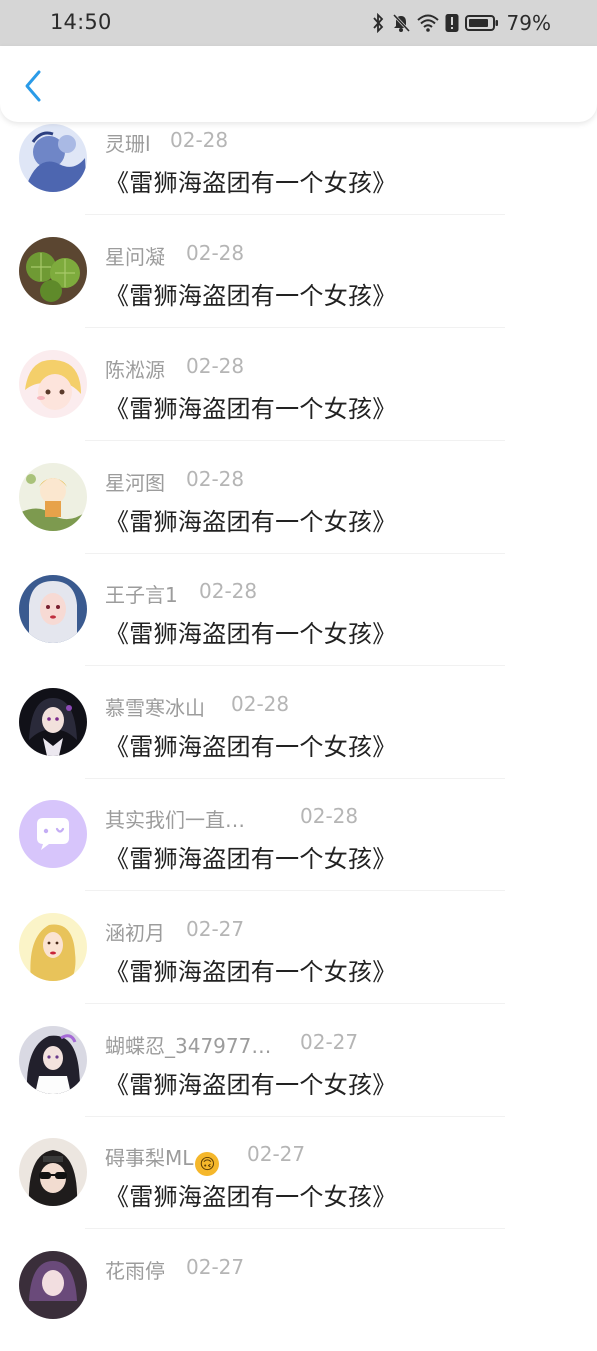 This screenshot has width=597, height=1351. What do you see at coordinates (298, 168) in the screenshot?
I see `list-item: 灵珊l 02-28 《雷狮海盗团有一个女孩》` at bounding box center [298, 168].